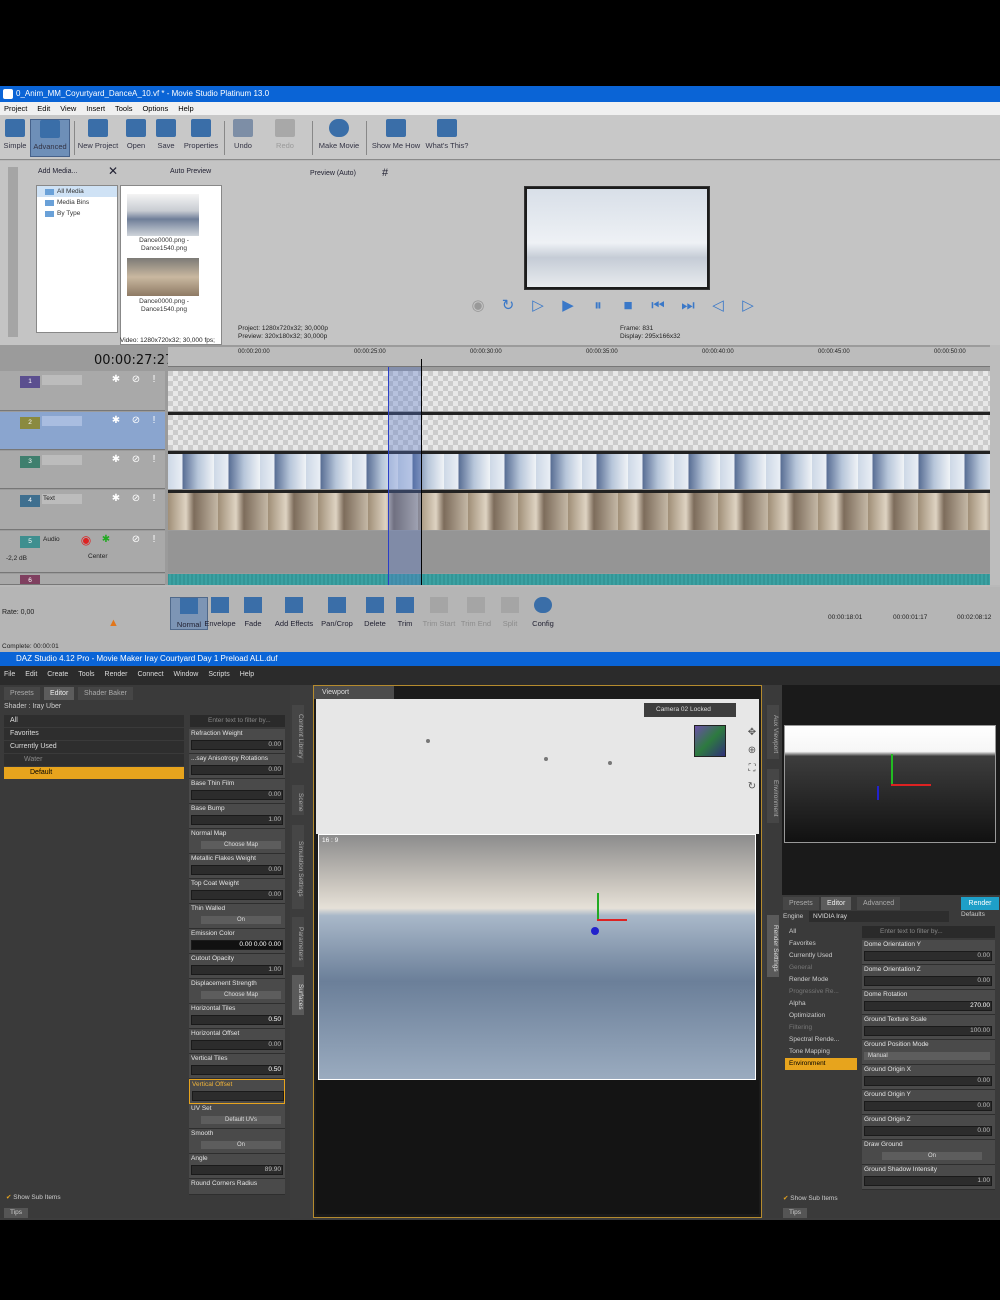 The image size is (1000, 1300). What do you see at coordinates (237, 766) in the screenshot?
I see `prop-anisotropy-rotations: ...say Anisotropy Rotations 0.00` at bounding box center [237, 766].